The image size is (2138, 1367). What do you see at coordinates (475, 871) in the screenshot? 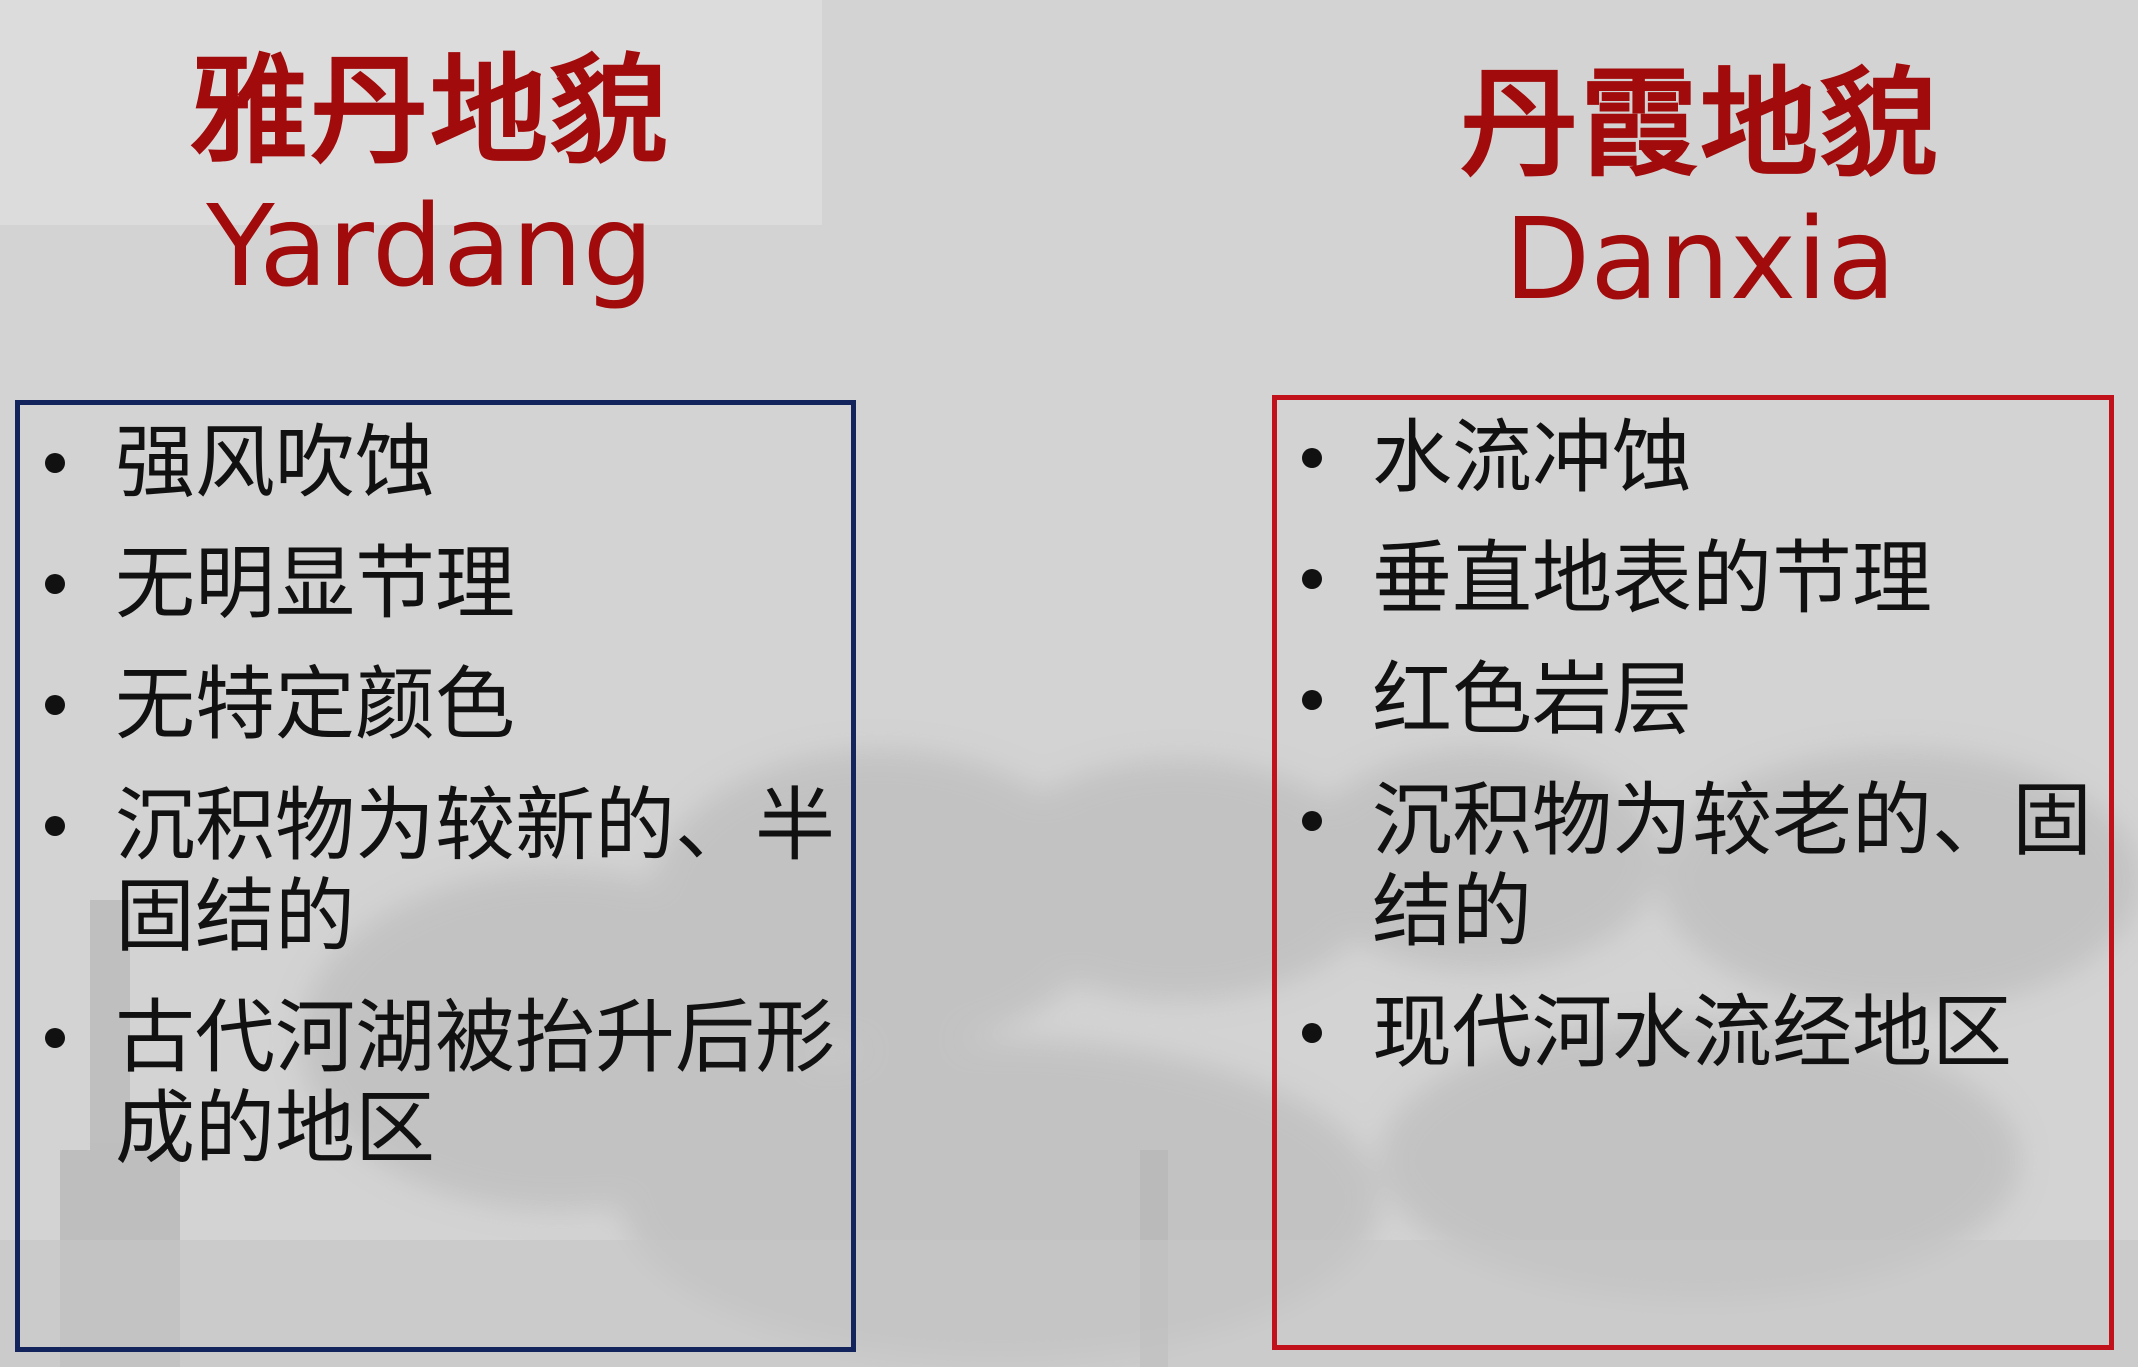
I see `list-item-text: 沉积物为较新的、半固结的` at bounding box center [475, 871].